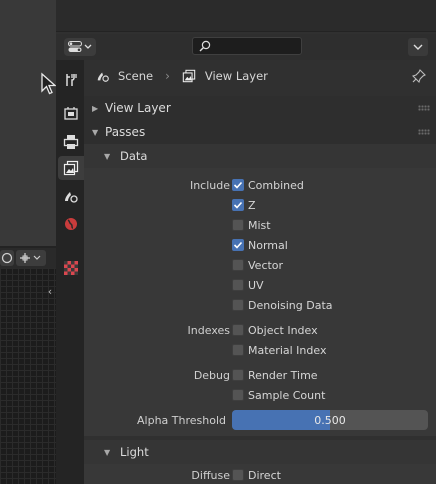  Describe the element at coordinates (419, 76) in the screenshot. I see `pin-icon` at that location.